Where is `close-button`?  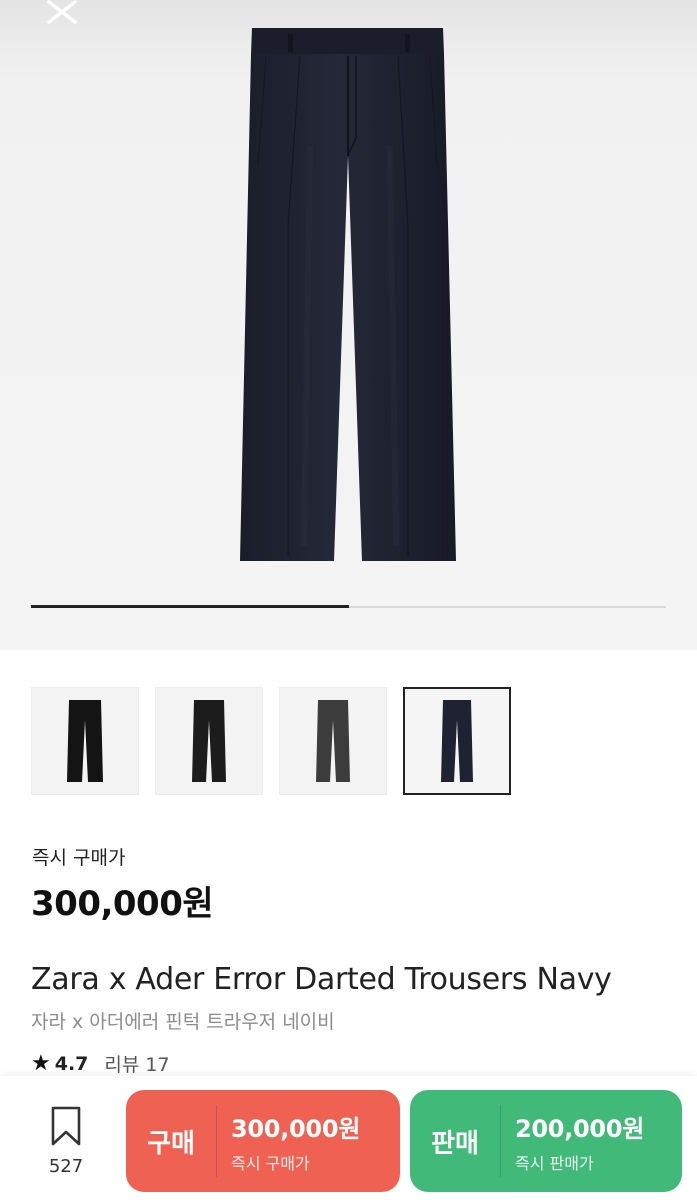
close-button is located at coordinates (62, 15).